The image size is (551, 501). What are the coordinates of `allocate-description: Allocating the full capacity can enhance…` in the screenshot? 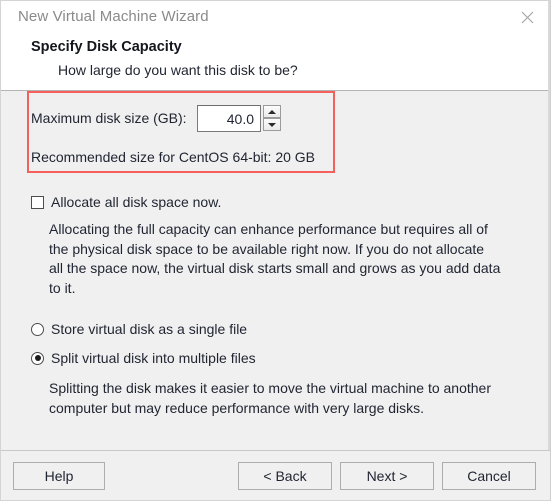 It's located at (275, 258).